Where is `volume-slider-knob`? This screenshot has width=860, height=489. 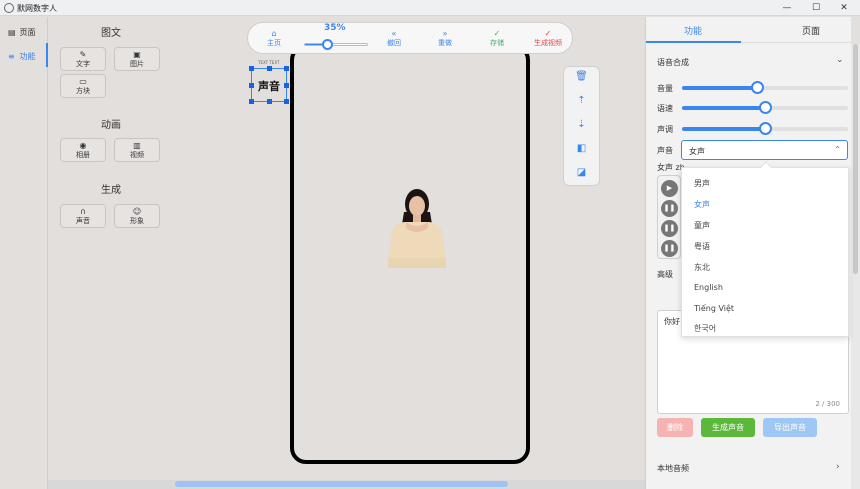 volume-slider-knob is located at coordinates (757, 87).